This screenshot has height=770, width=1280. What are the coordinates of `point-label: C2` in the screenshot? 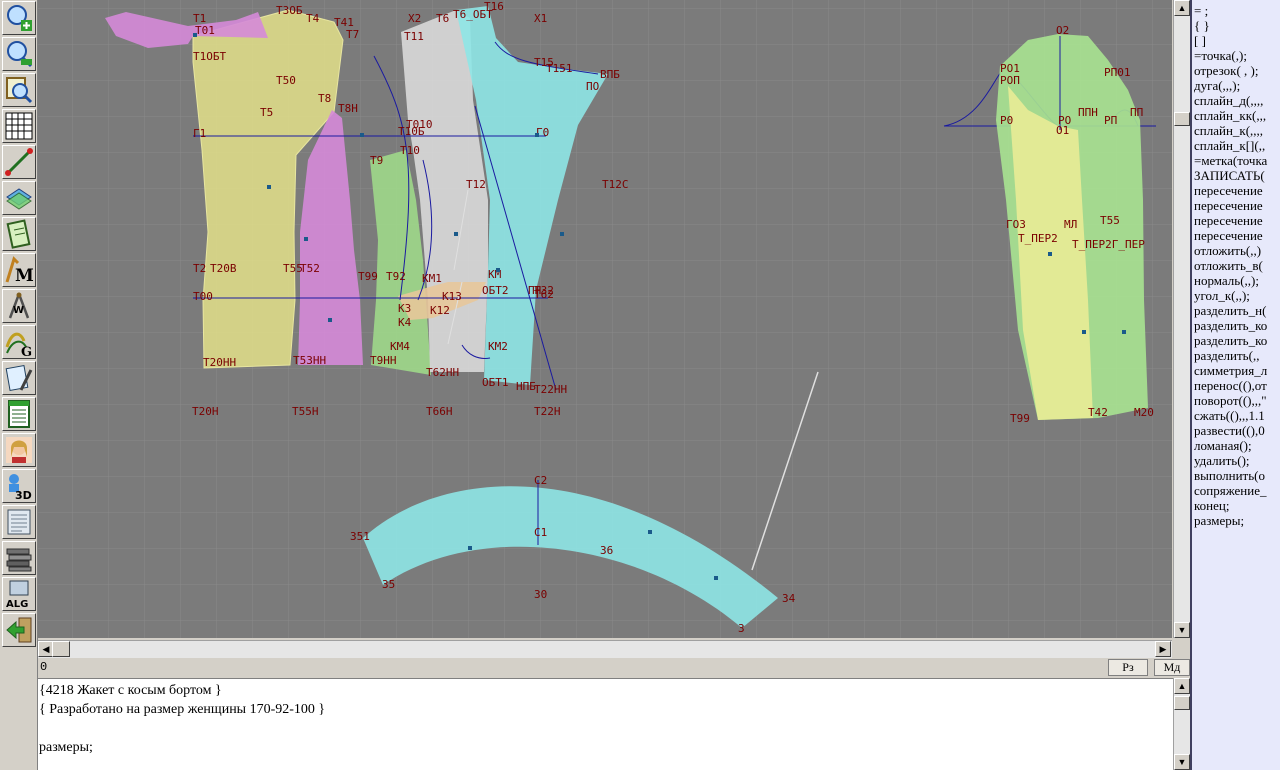 It's located at (540, 480).